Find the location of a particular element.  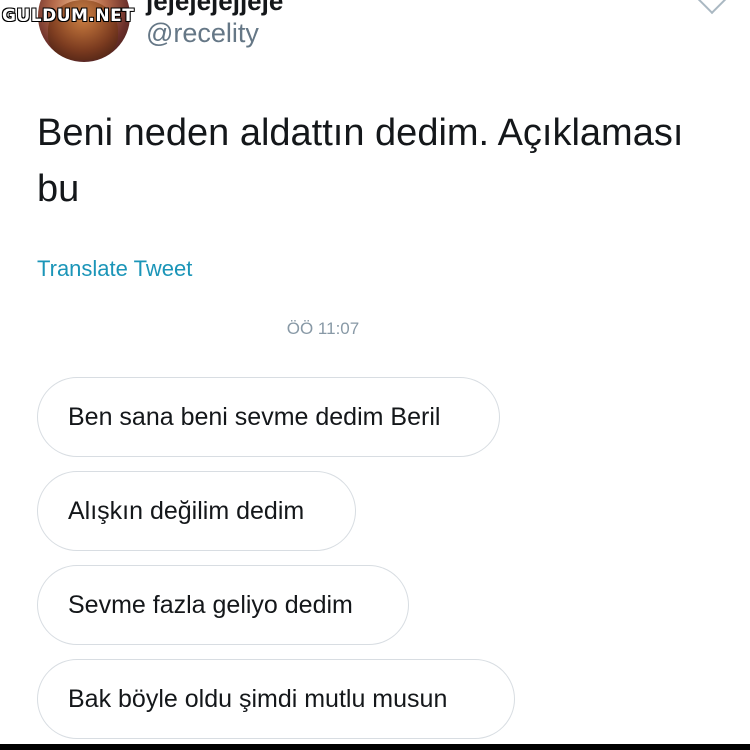

message-bubble: Alışkın değilim dedim is located at coordinates (196, 511).